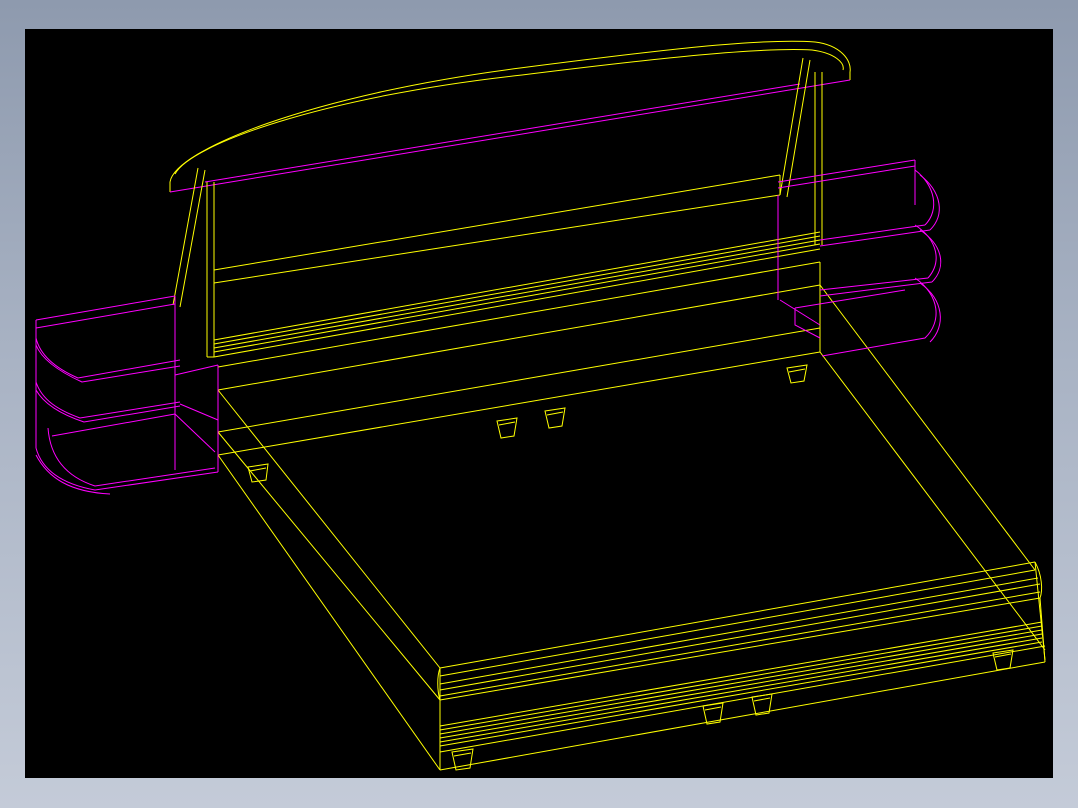  I want to click on bed-frame, so click(519, 358).